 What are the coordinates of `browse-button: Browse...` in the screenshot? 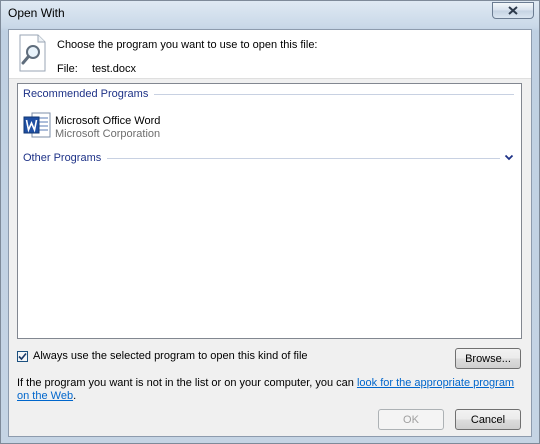 It's located at (488, 358).